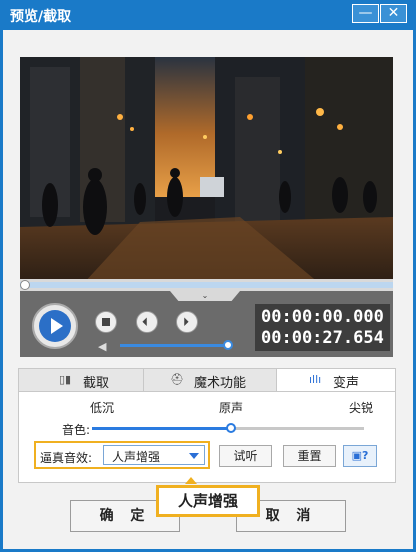 The width and height of the screenshot is (416, 552). Describe the element at coordinates (231, 428) in the screenshot. I see `pitch-handle` at that location.